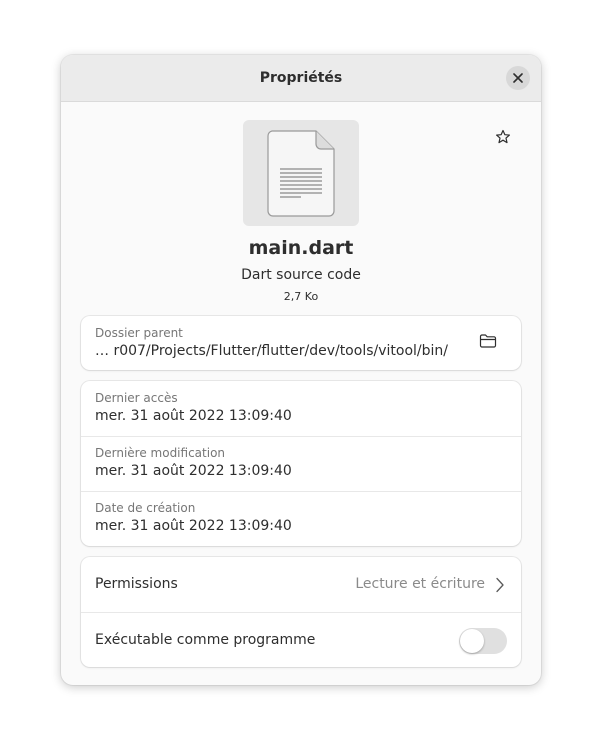 Image resolution: width=602 pixels, height=752 pixels. What do you see at coordinates (500, 585) in the screenshot?
I see `chevron-right-icon` at bounding box center [500, 585].